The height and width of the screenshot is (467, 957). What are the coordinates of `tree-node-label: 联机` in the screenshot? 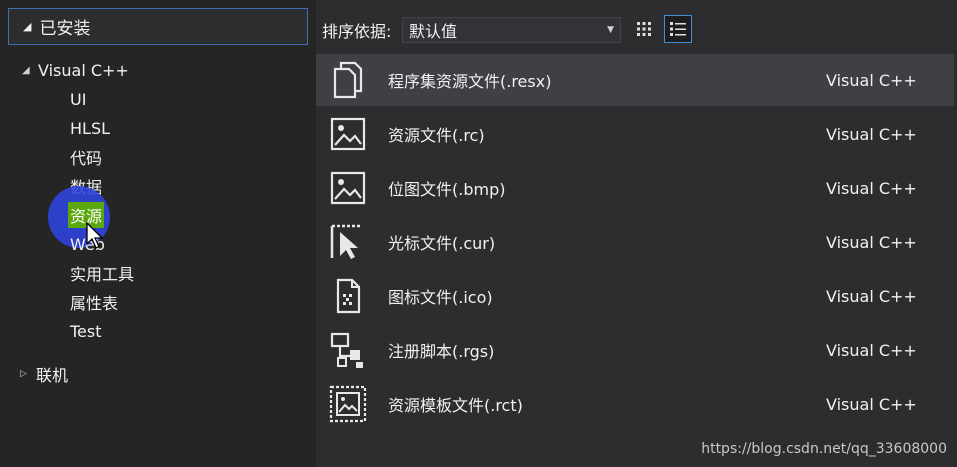 It's located at (52, 375).